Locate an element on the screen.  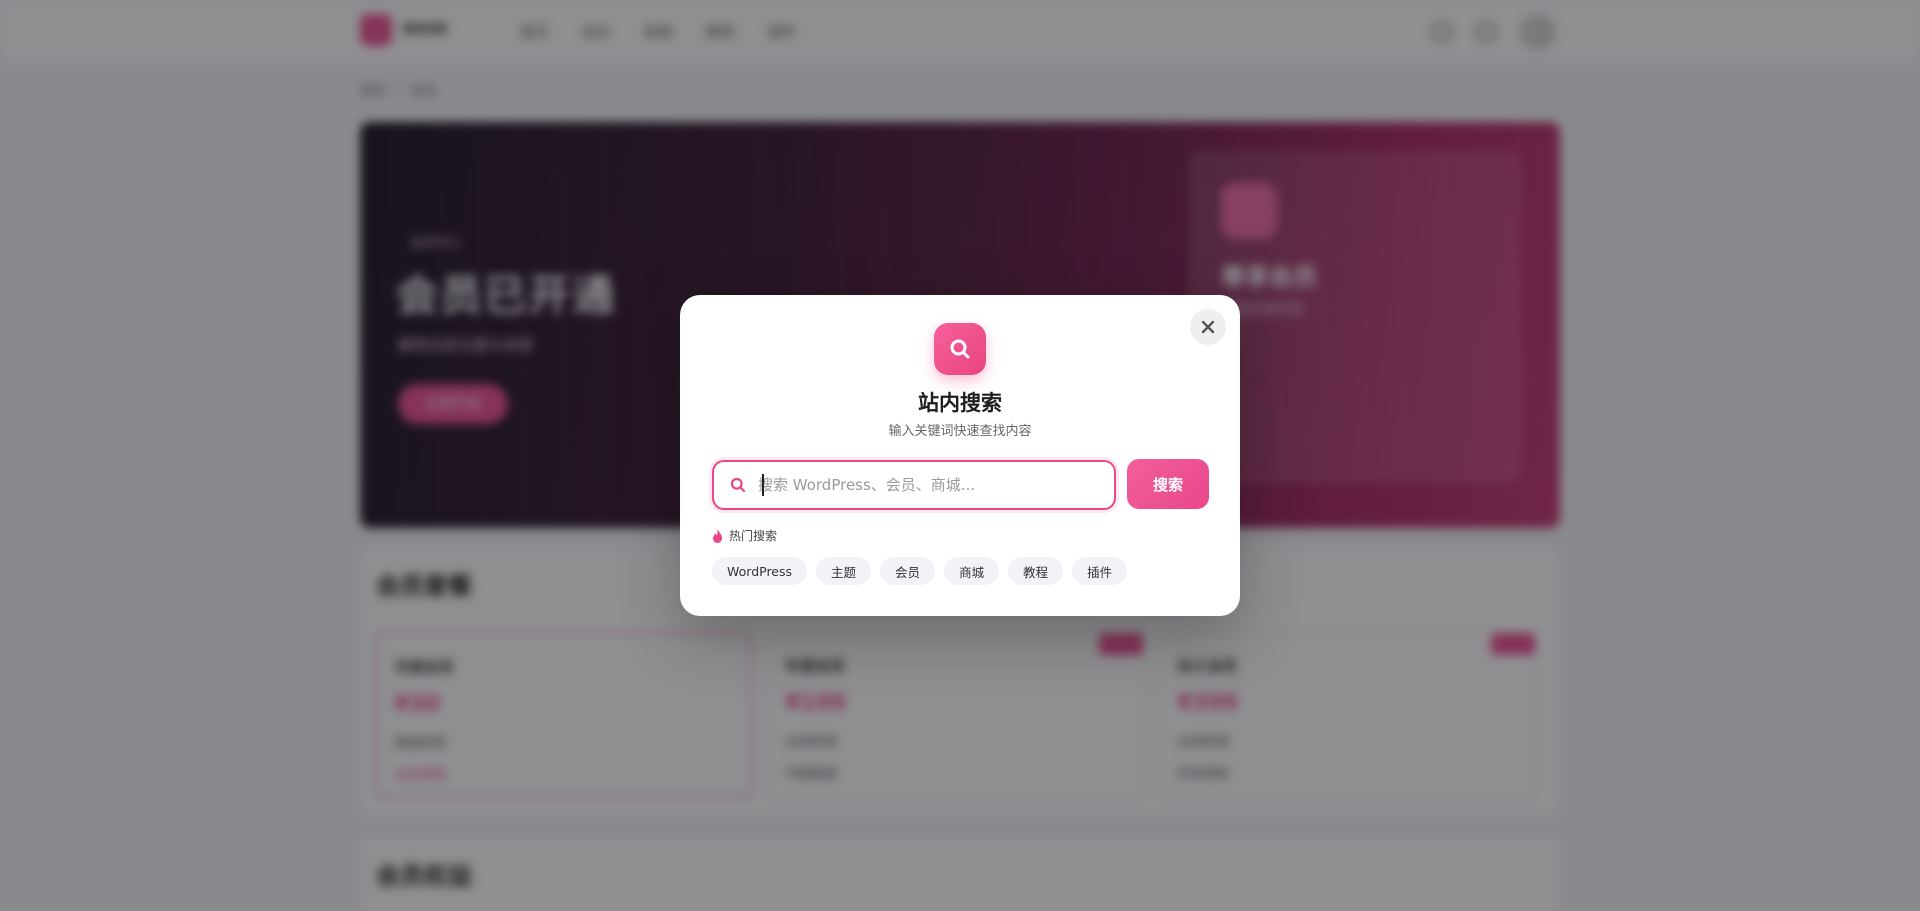
close-button is located at coordinates (1208, 327).